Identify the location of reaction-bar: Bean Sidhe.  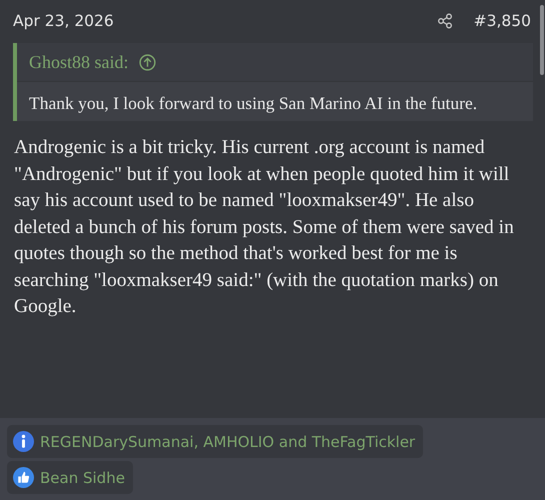
(70, 477).